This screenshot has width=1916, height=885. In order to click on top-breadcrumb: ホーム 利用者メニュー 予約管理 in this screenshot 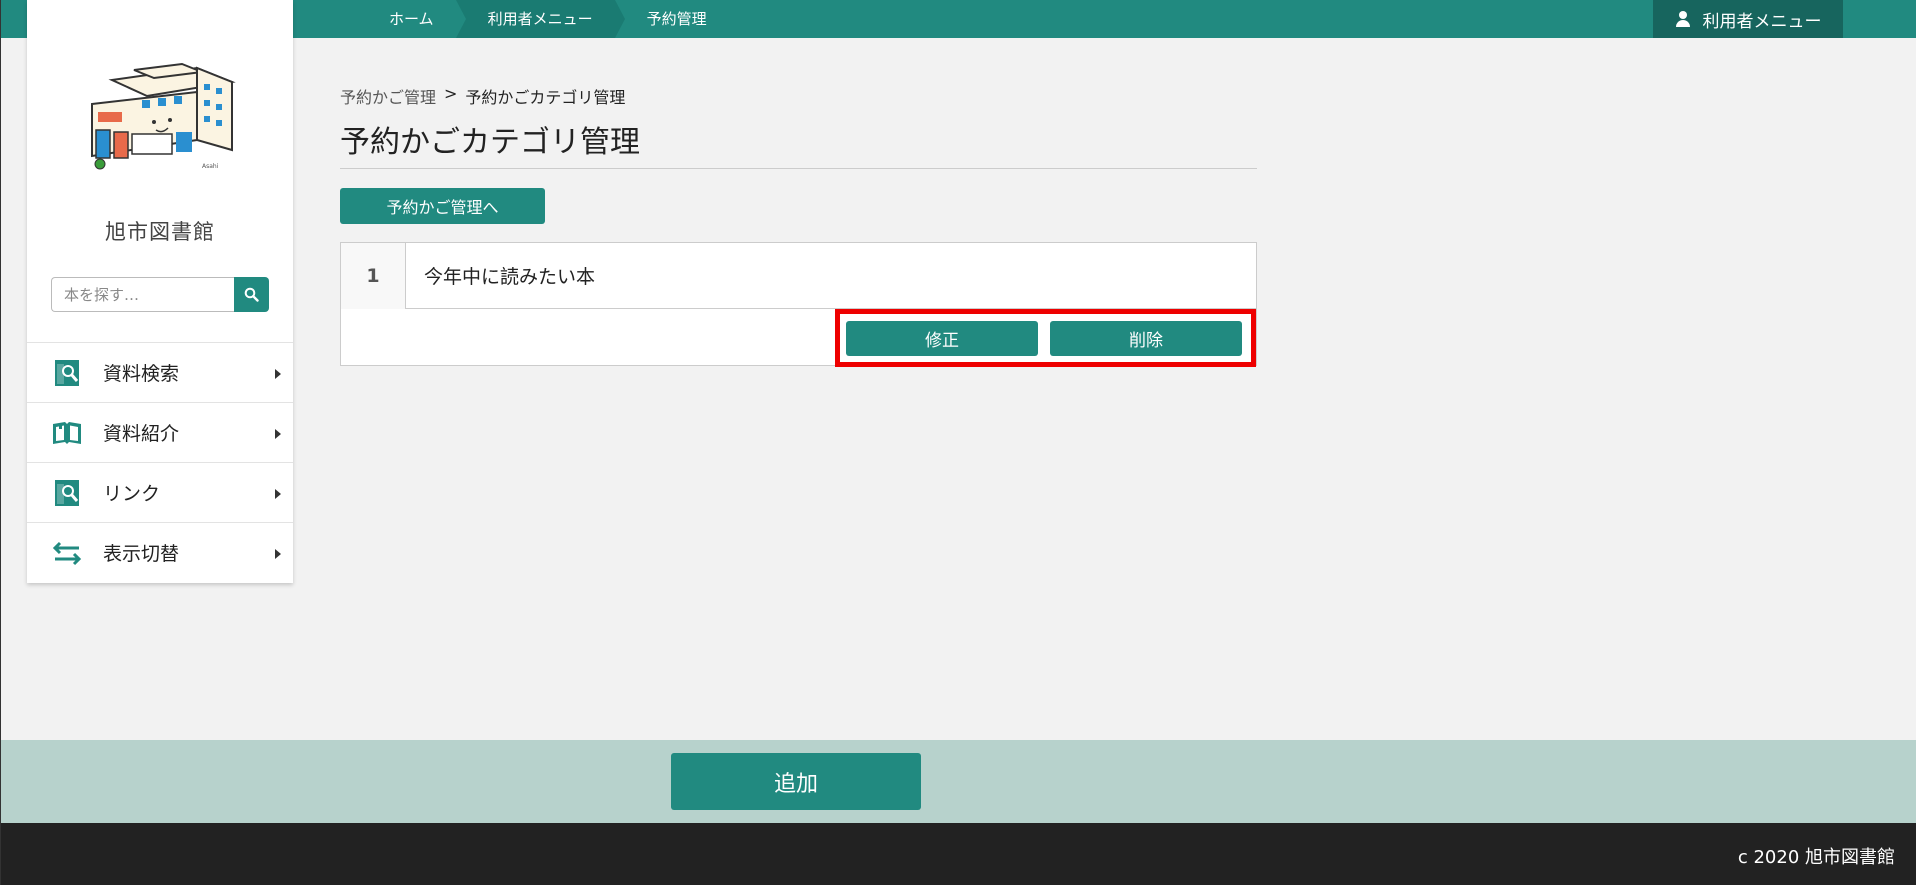, I will do `click(545, 19)`.